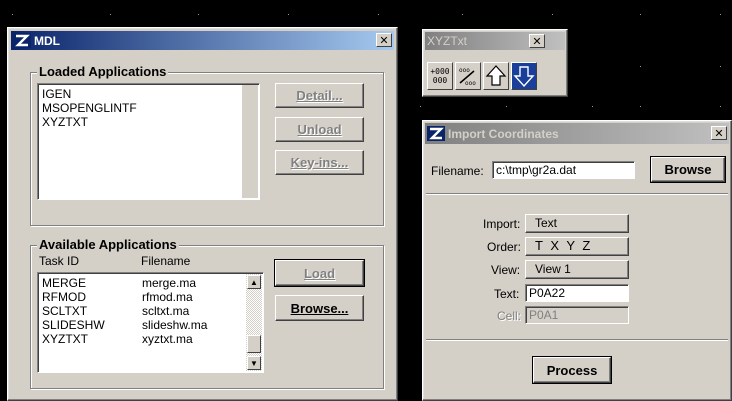 This screenshot has width=732, height=401. What do you see at coordinates (572, 370) in the screenshot?
I see `process-button: Process` at bounding box center [572, 370].